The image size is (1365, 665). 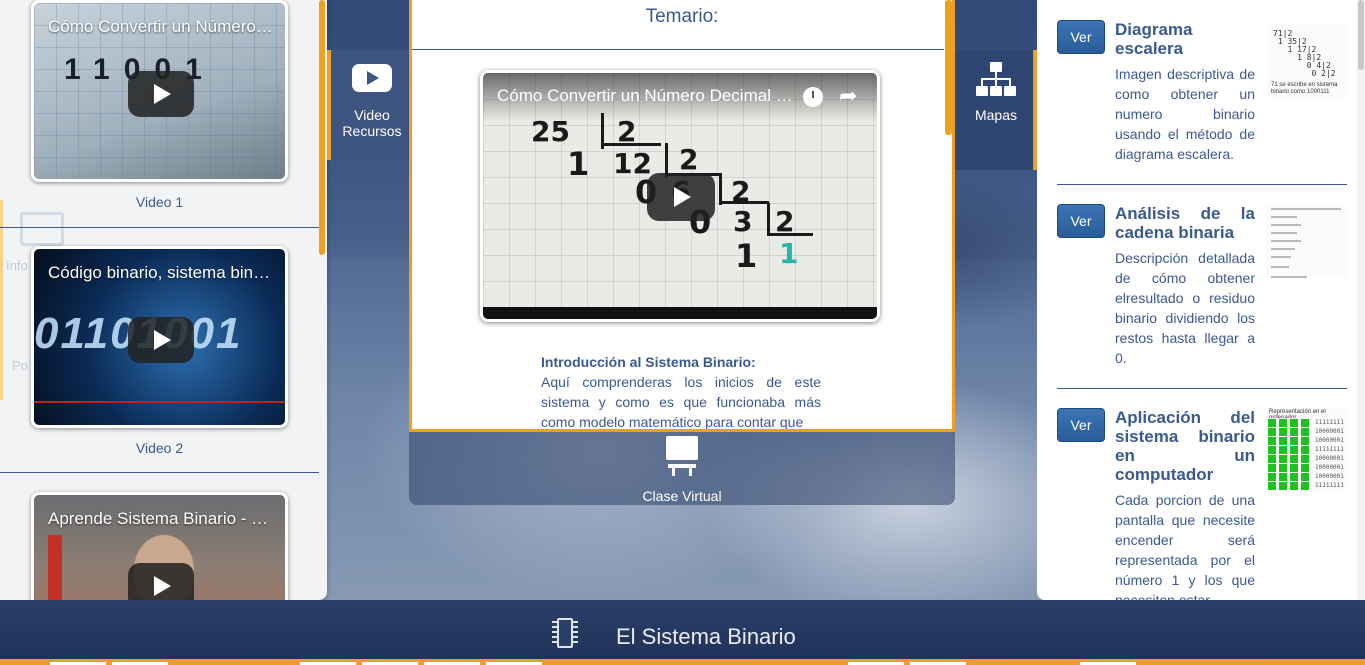 What do you see at coordinates (813, 97) in the screenshot?
I see `watch-later-icon` at bounding box center [813, 97].